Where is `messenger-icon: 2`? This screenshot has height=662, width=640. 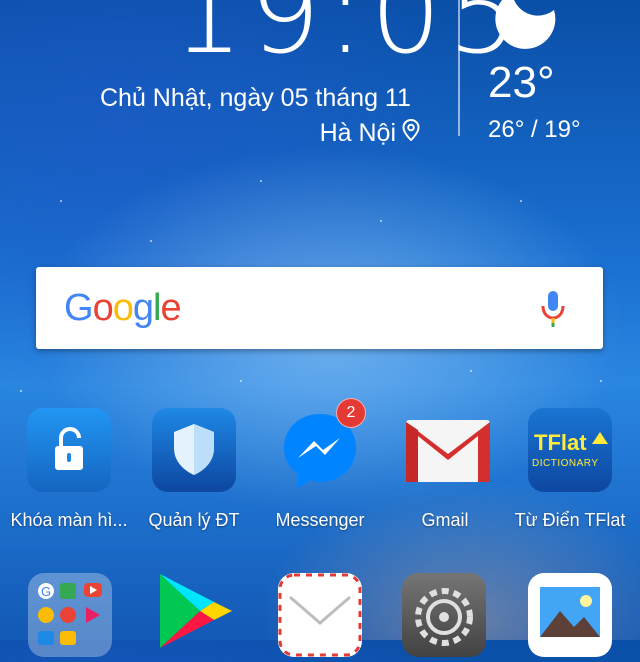 messenger-icon: 2 is located at coordinates (322, 445).